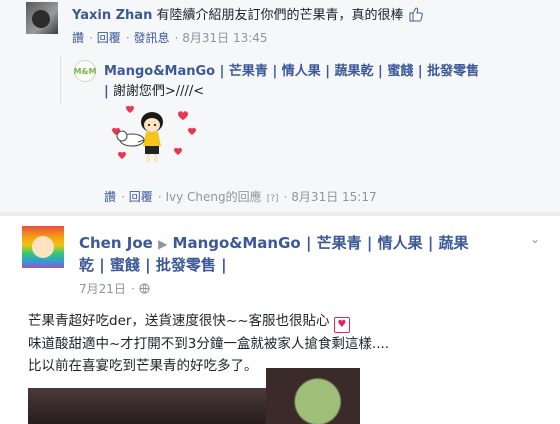  I want to click on reply-body: | 謝謝您們>////<, so click(154, 89).